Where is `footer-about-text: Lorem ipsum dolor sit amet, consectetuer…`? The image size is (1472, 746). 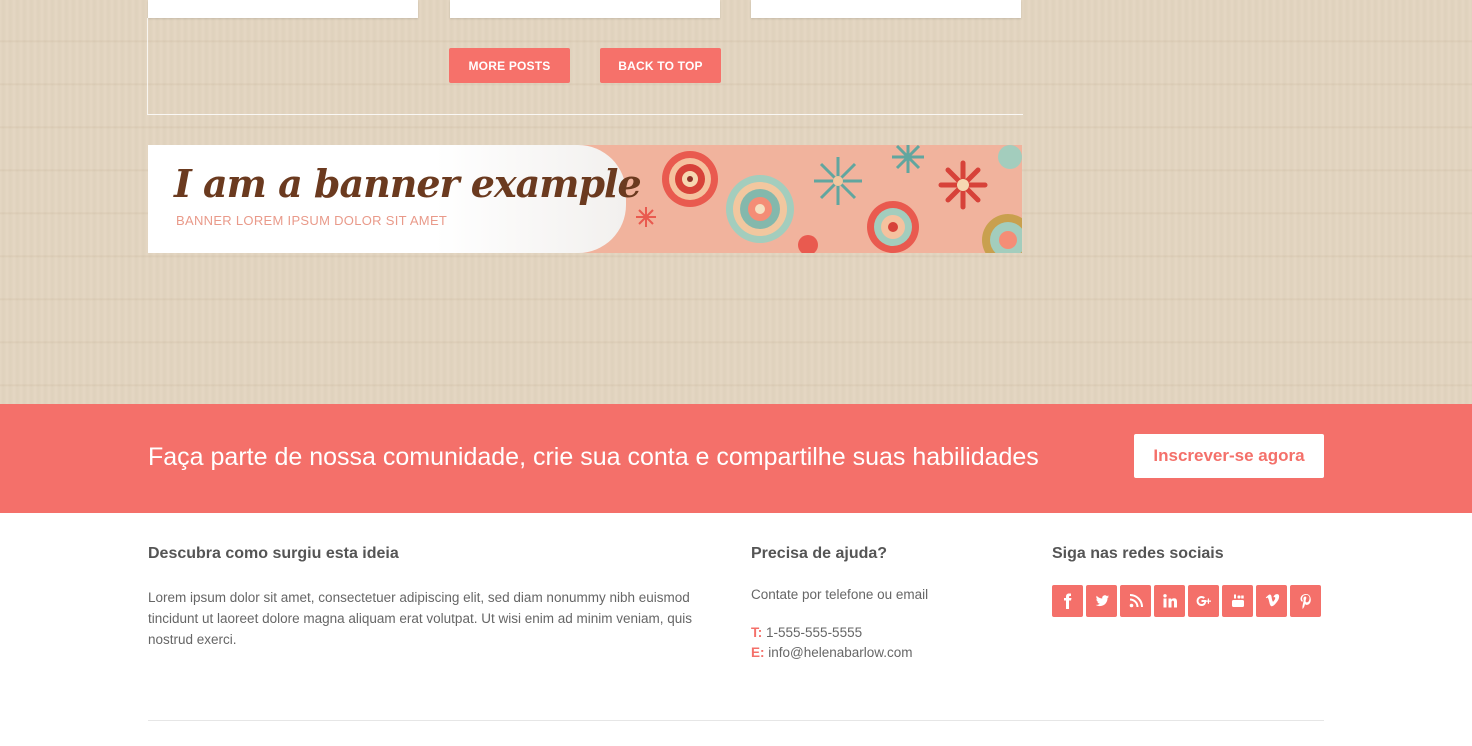
footer-about-text: Lorem ipsum dolor sit amet, consectetuer… is located at coordinates (420, 618).